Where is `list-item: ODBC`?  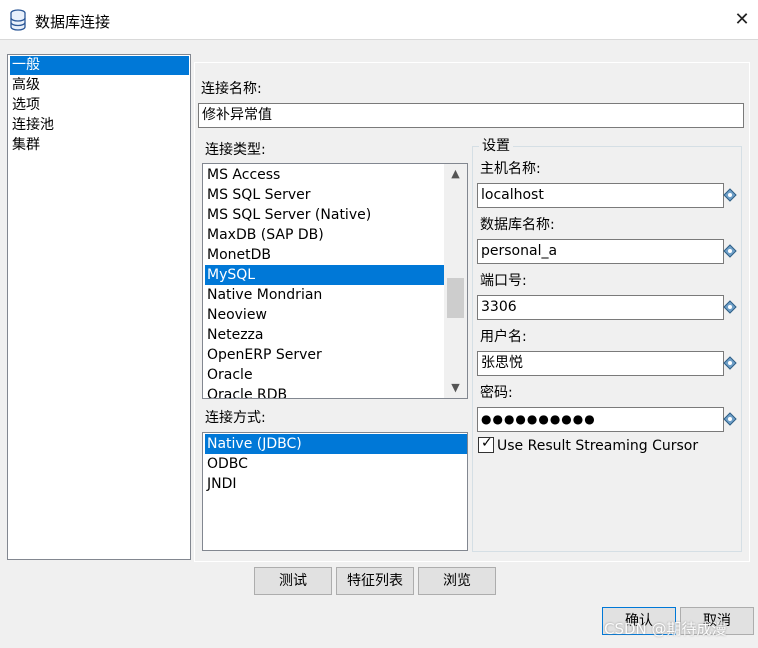
list-item: ODBC is located at coordinates (325, 464).